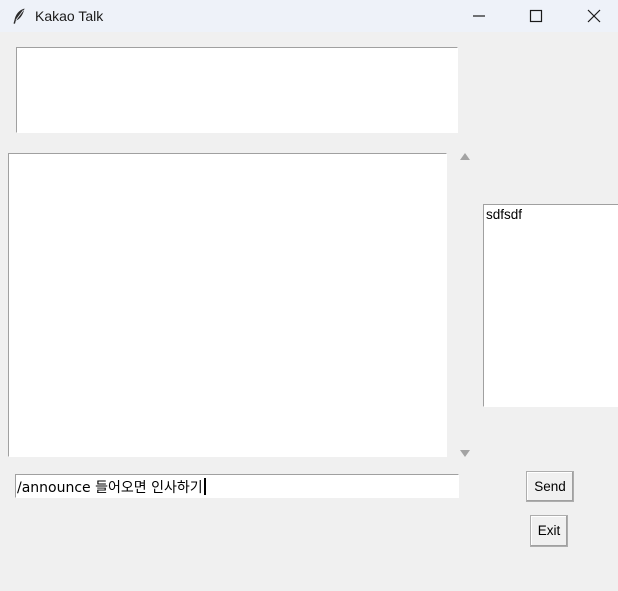 This screenshot has height=591, width=618. Describe the element at coordinates (204, 486) in the screenshot. I see `text-cursor` at that location.